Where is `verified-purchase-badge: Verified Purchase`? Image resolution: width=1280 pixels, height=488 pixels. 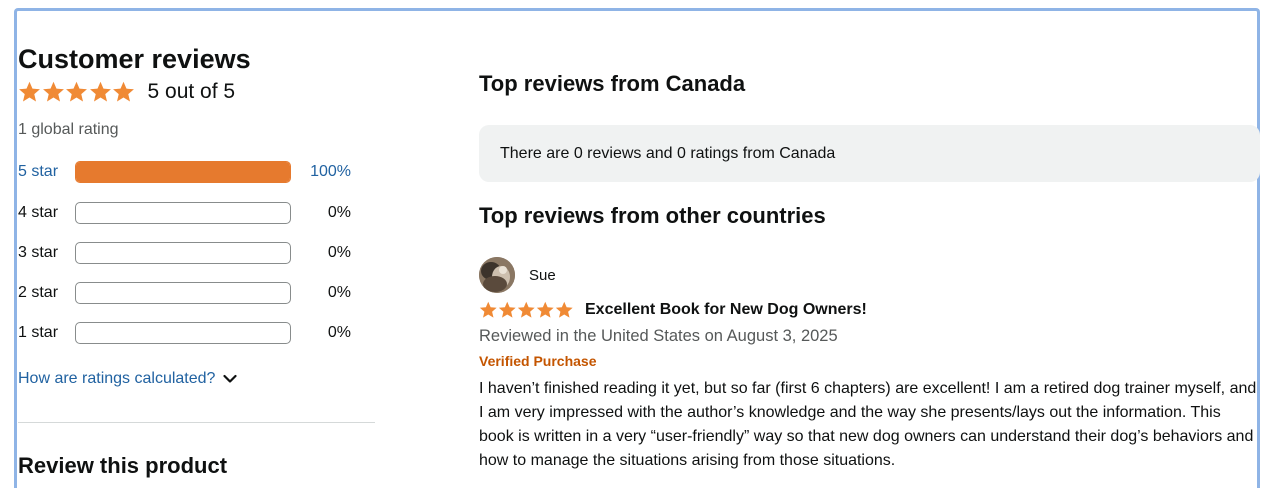 verified-purchase-badge: Verified Purchase is located at coordinates (538, 361).